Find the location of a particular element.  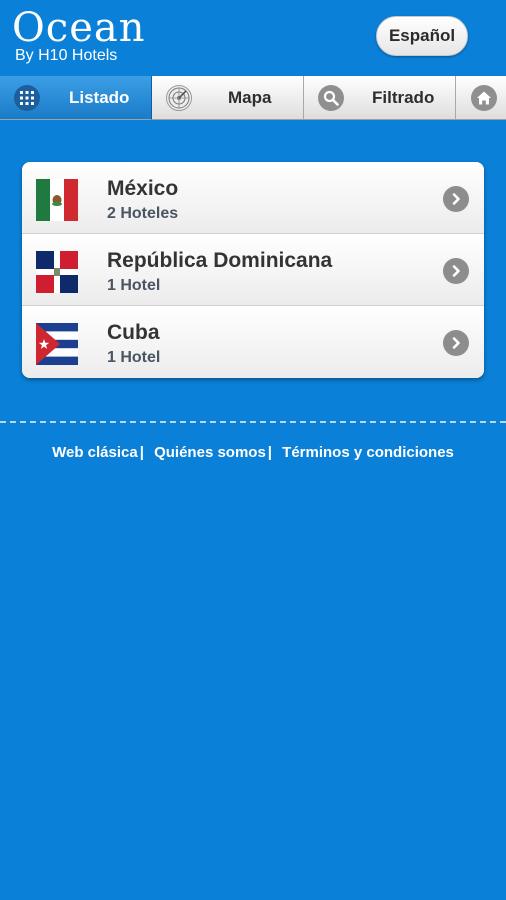

language-button: Español is located at coordinates (422, 36).